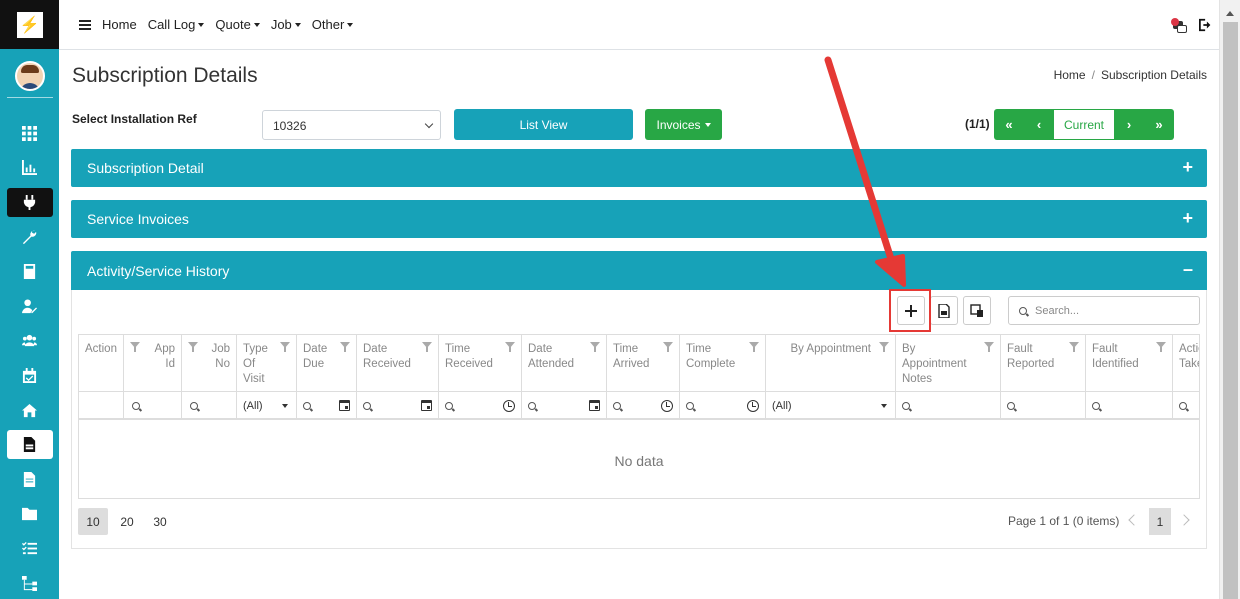 The width and height of the screenshot is (1240, 599). I want to click on scroll-up-icon, so click(1230, 13).